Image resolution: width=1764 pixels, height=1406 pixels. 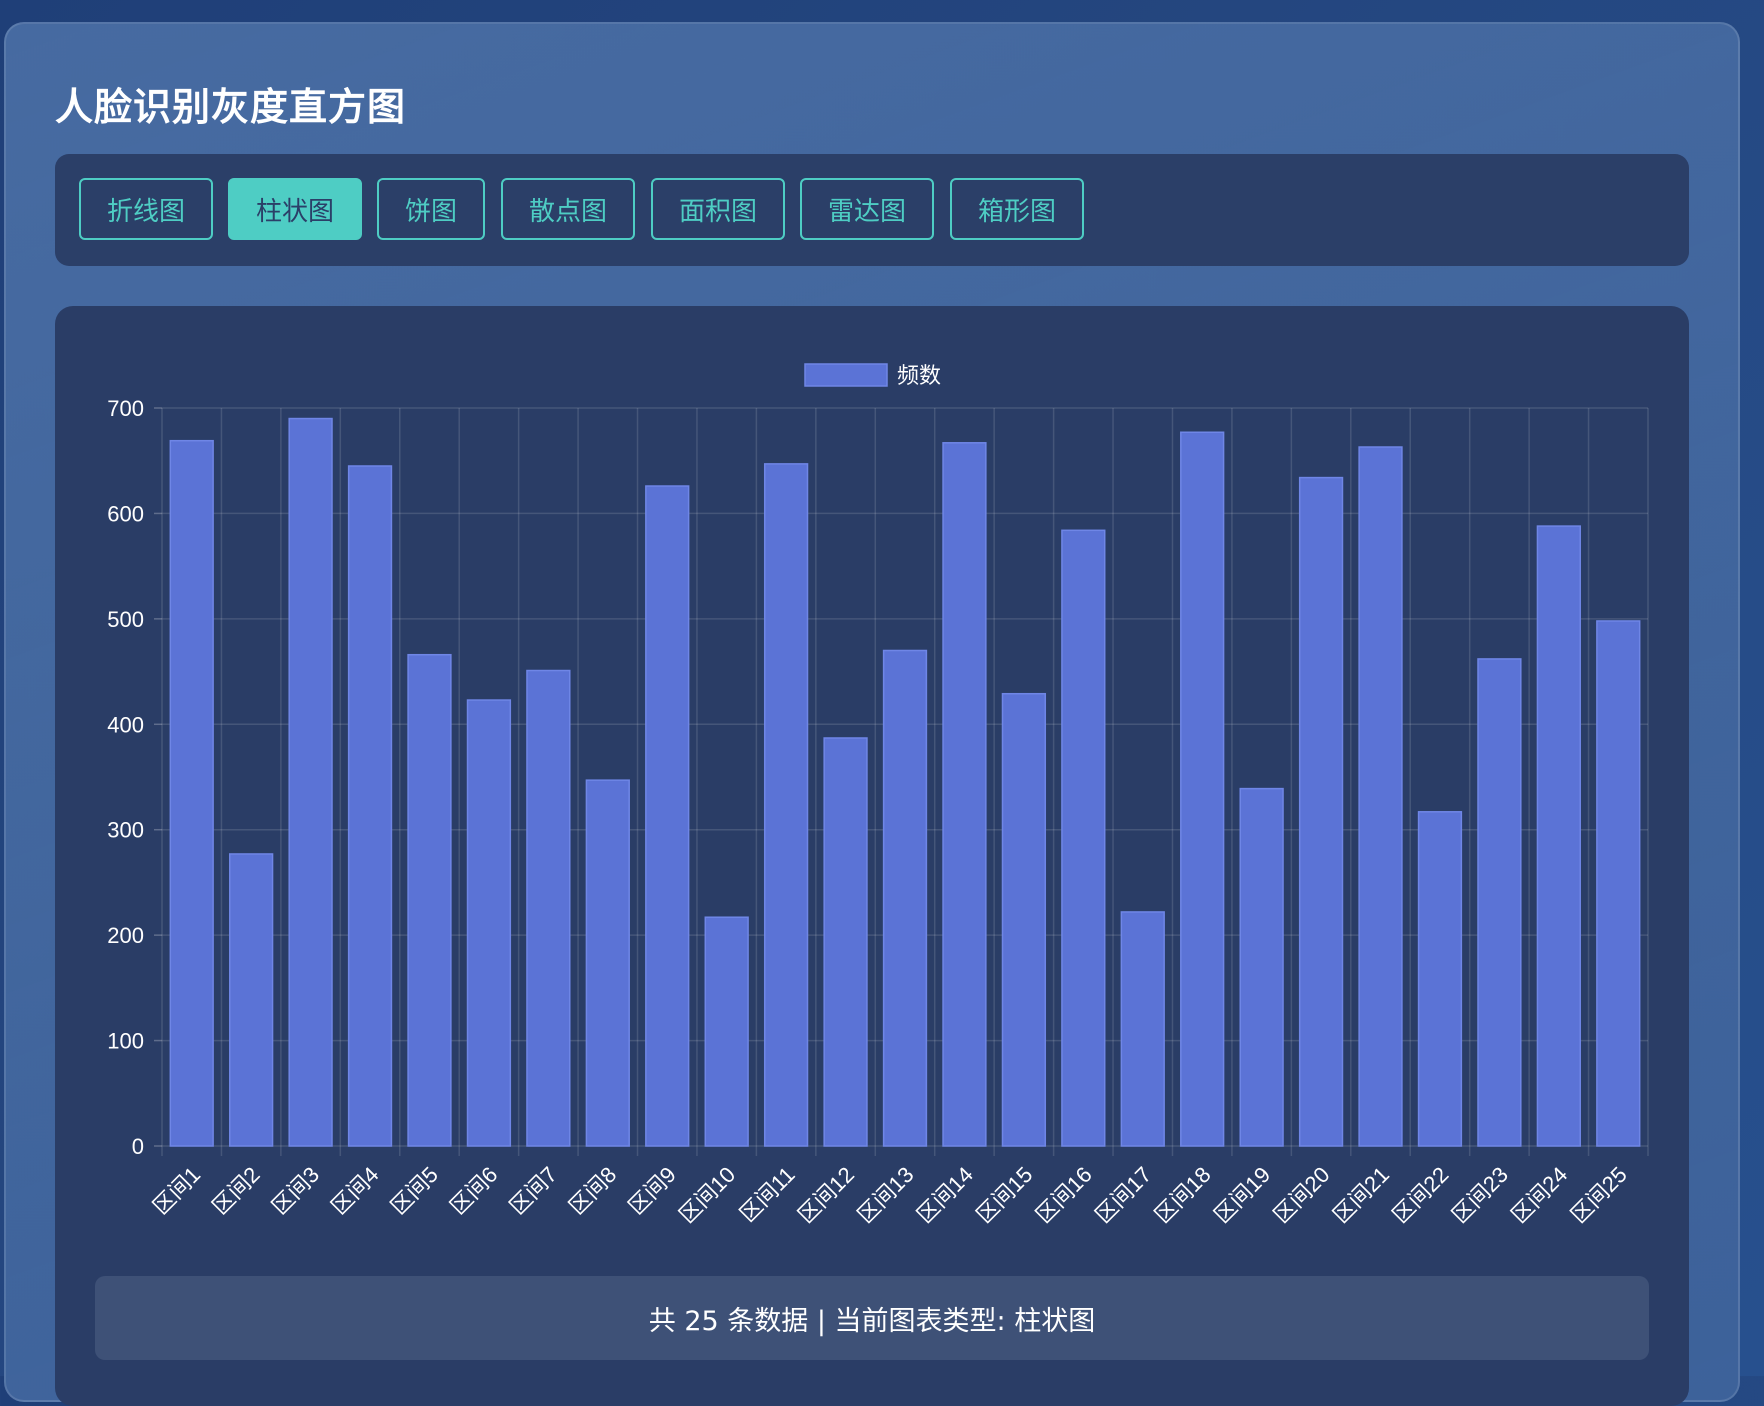 I want to click on x-tick-label: 区间13, so click(x=885, y=1195).